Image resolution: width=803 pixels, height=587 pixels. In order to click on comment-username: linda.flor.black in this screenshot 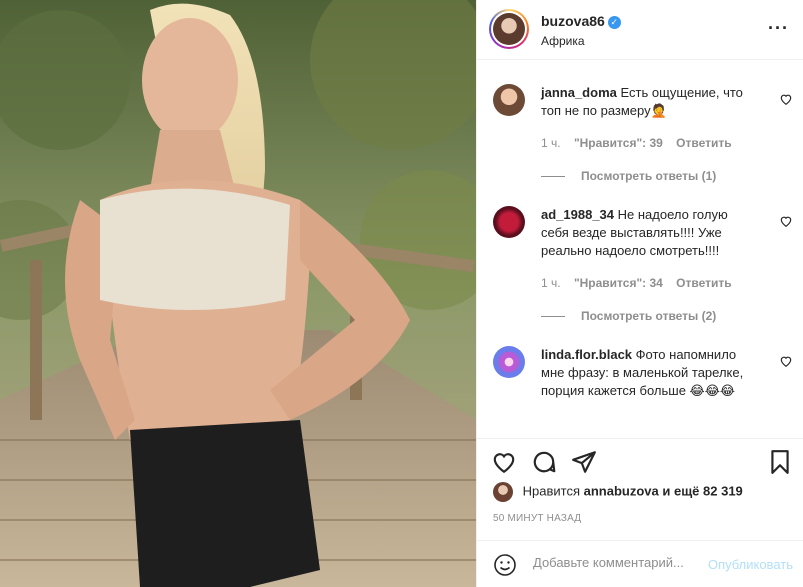, I will do `click(586, 354)`.